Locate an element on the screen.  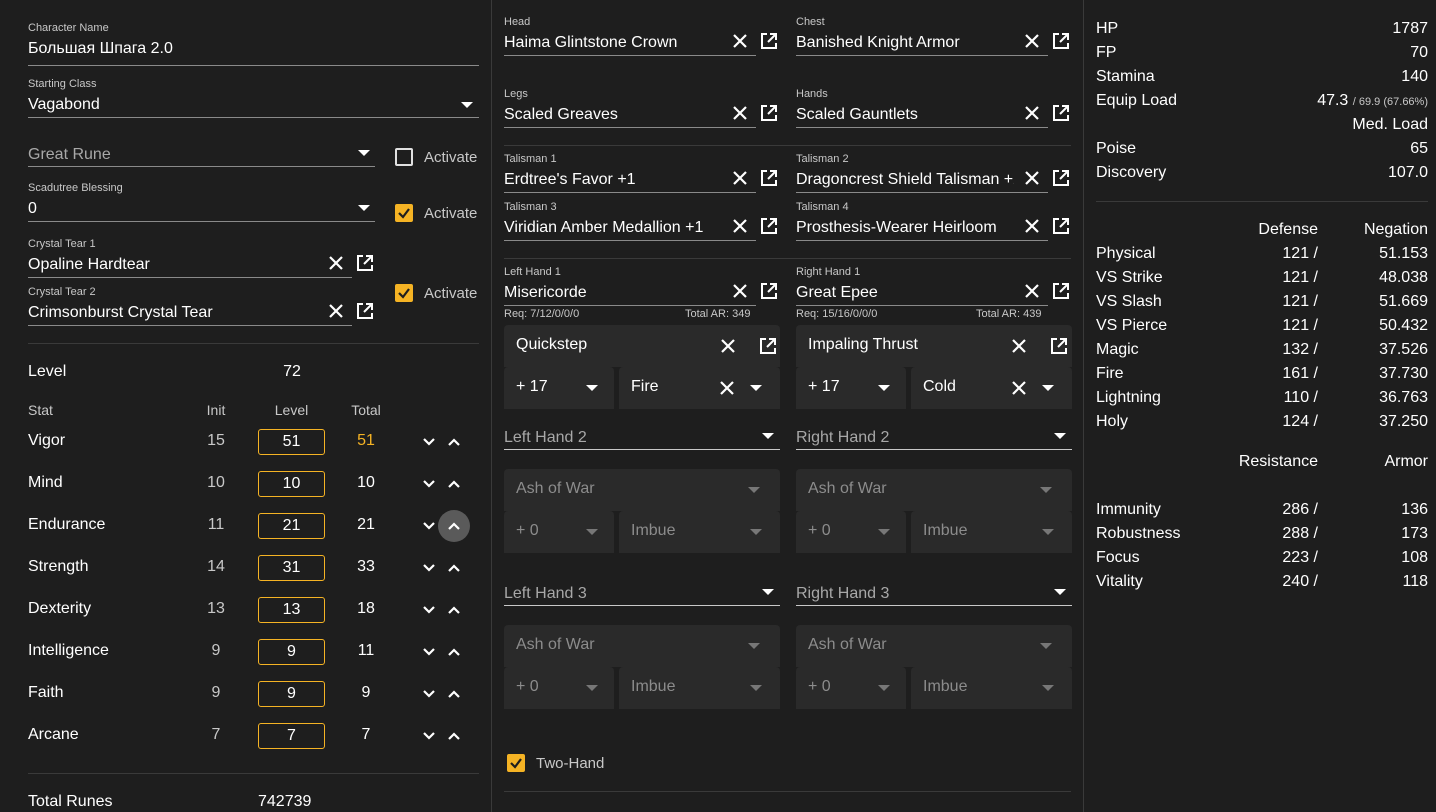
rh1-input: Great Epee is located at coordinates (905, 293).